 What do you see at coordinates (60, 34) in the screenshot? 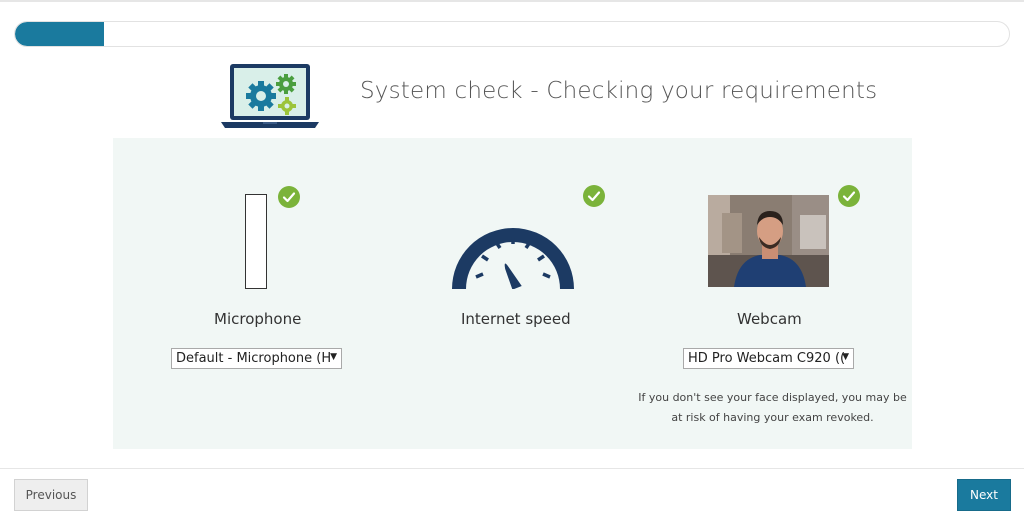
I see `progress-bar-fill` at bounding box center [60, 34].